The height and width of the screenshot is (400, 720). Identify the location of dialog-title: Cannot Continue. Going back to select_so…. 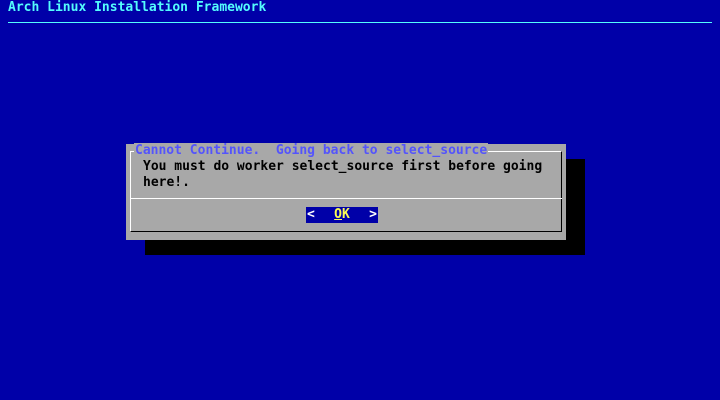
(311, 151).